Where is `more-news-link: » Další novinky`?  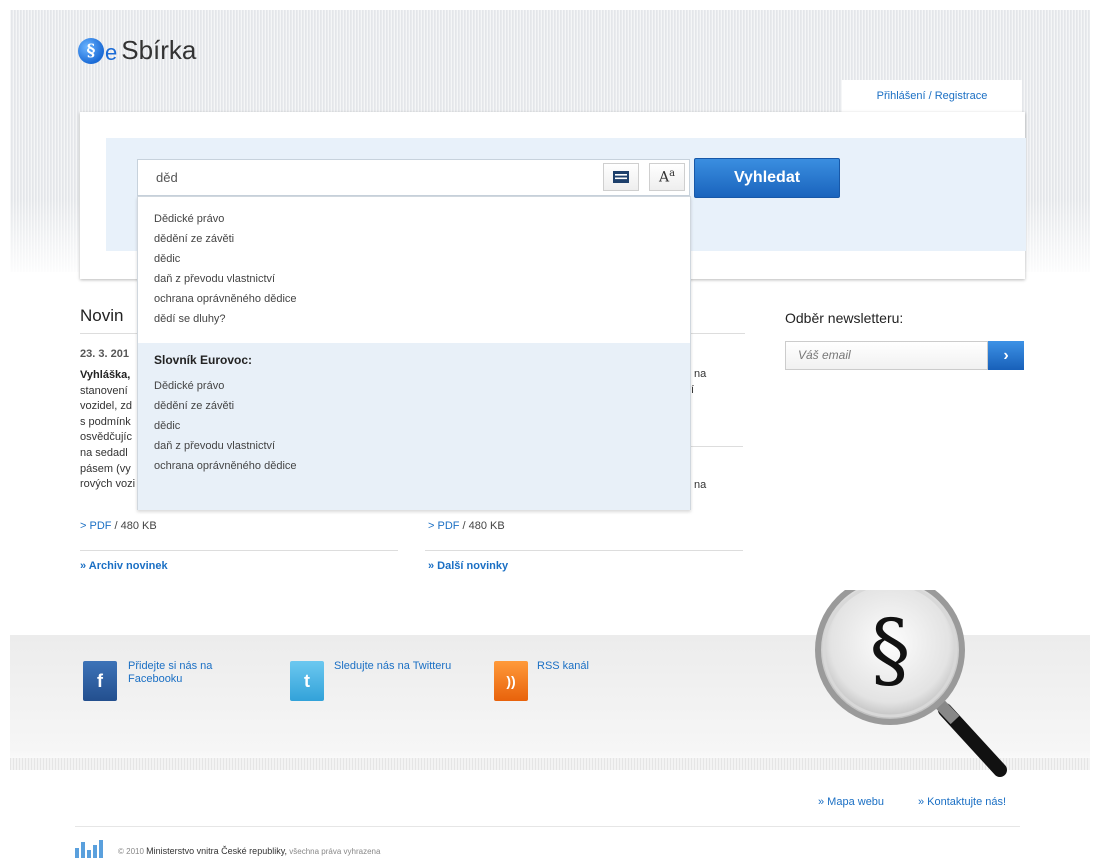
more-news-link: » Další novinky is located at coordinates (468, 566).